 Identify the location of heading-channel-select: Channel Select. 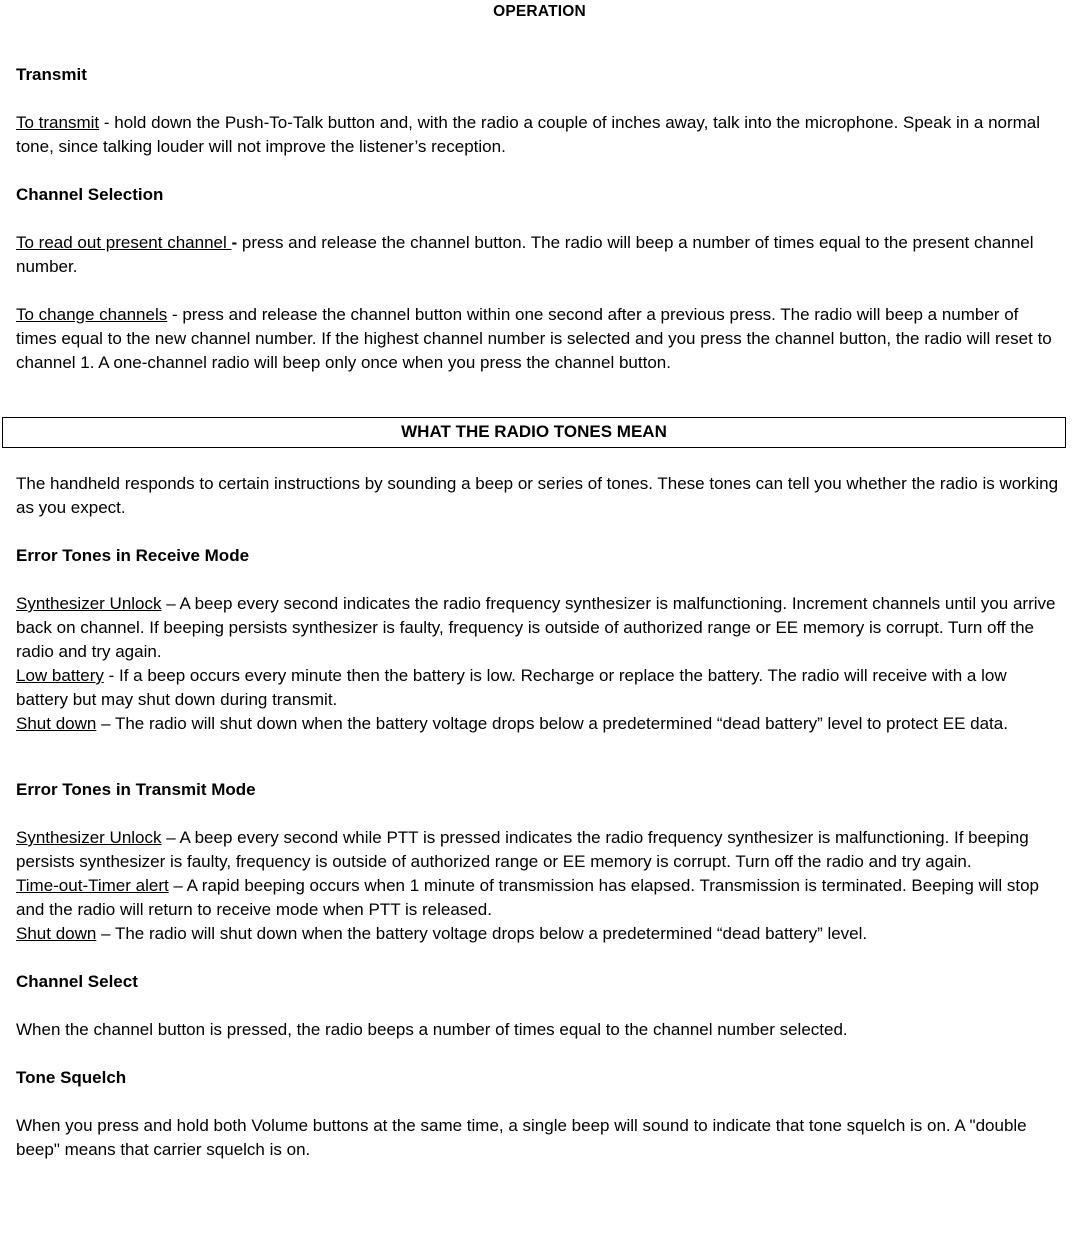
(77, 981).